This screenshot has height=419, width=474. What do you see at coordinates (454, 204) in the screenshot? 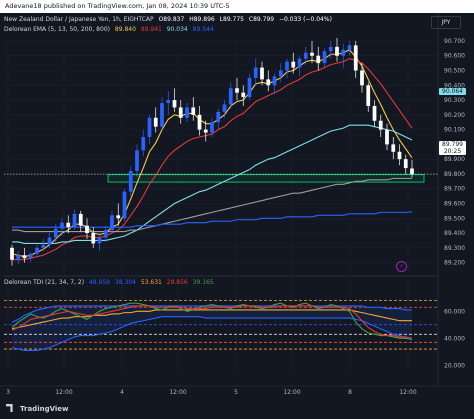
I see `price-tick: 89.600` at bounding box center [454, 204].